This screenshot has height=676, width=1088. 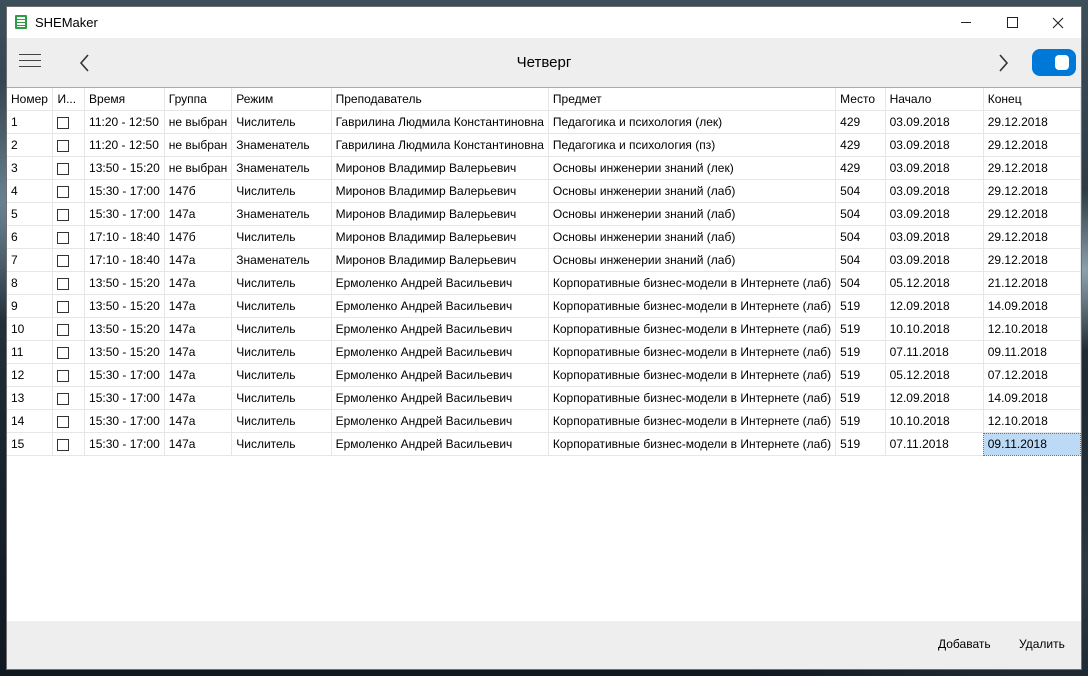 I want to click on row-end-date: 09.11.2018, so click(x=1032, y=444).